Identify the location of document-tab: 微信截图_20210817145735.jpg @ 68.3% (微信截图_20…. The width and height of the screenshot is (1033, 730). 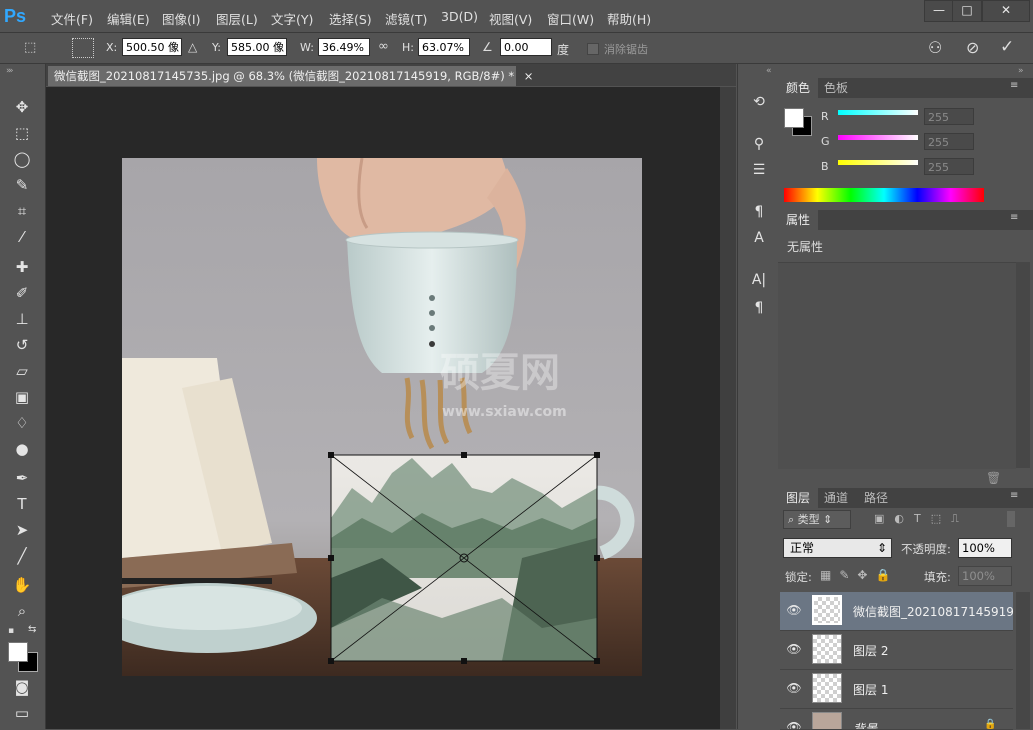
(290, 76).